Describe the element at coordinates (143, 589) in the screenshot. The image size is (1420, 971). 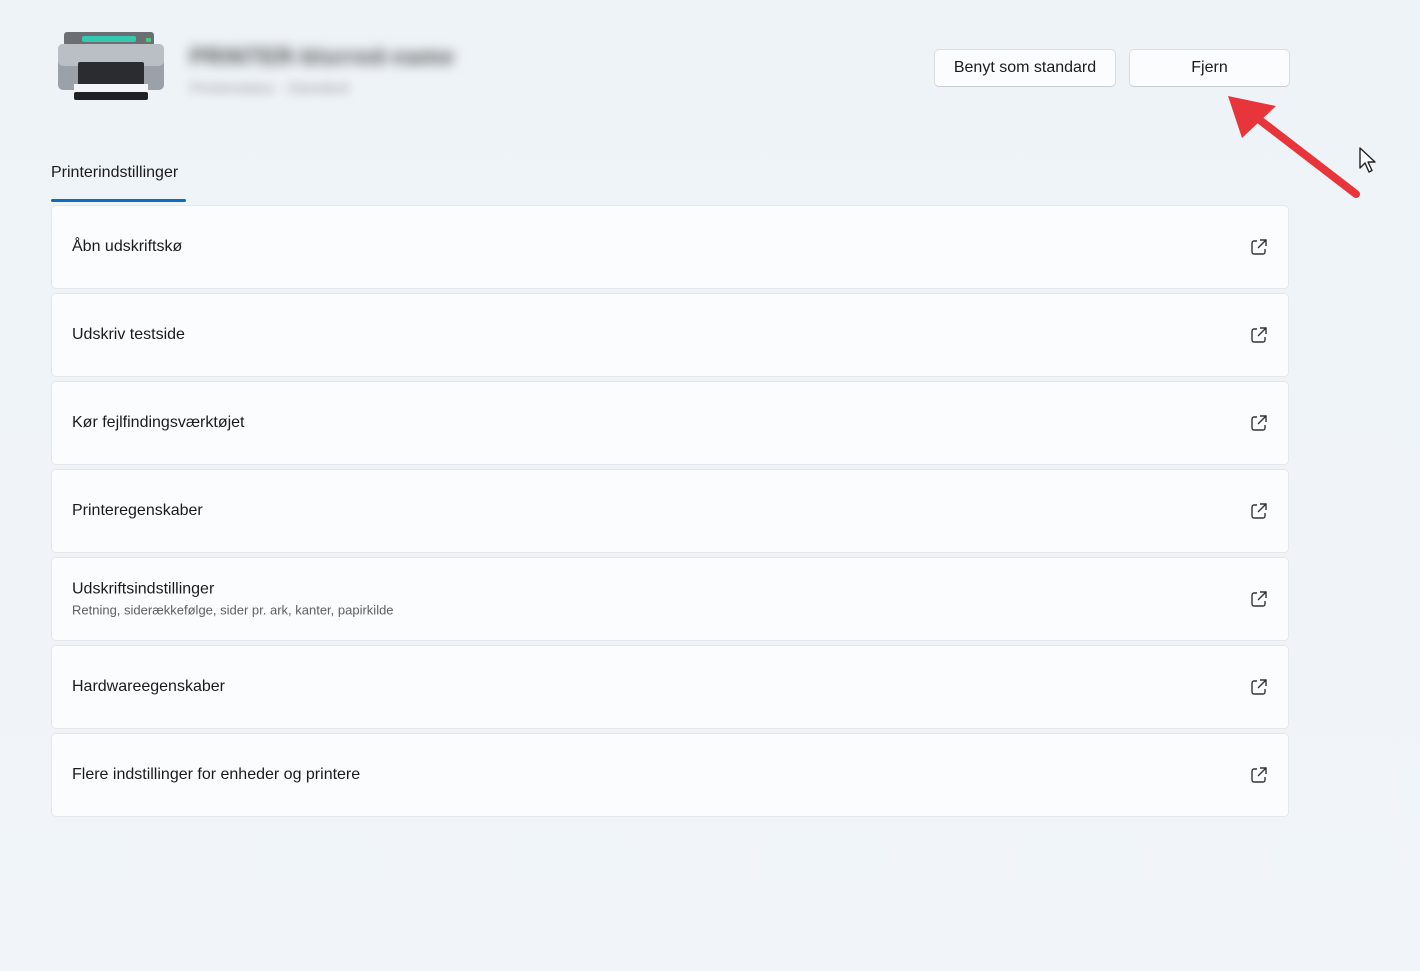
I see `settings-item-label: Udskriftsindstillinger` at that location.